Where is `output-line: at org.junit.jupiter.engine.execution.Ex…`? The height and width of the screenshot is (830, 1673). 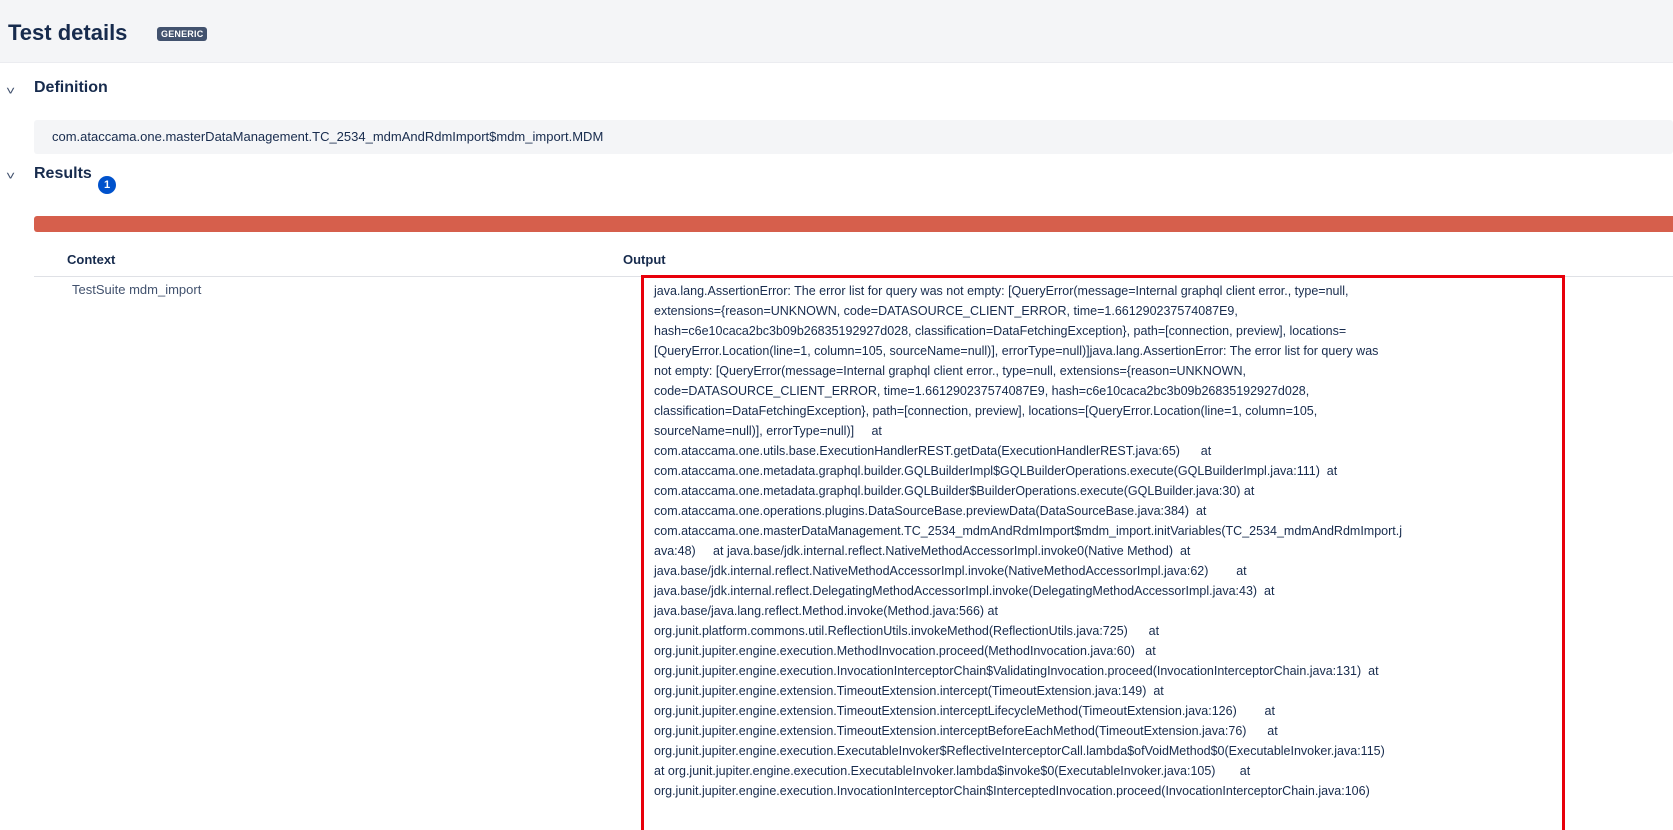 output-line: at org.junit.jupiter.engine.execution.Ex… is located at coordinates (952, 771).